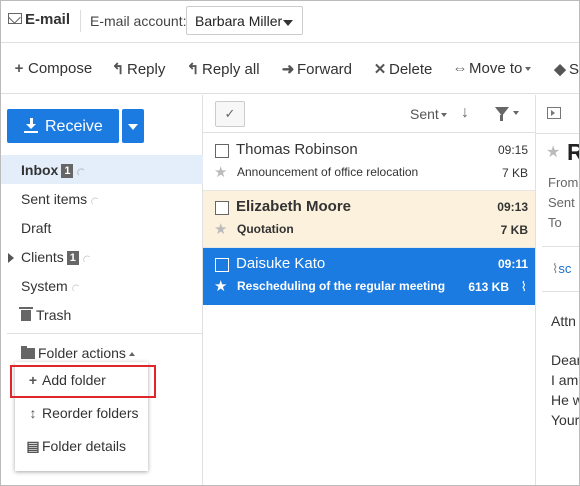 Image resolution: width=580 pixels, height=486 pixels. What do you see at coordinates (557, 133) in the screenshot?
I see `preview-header-divider` at bounding box center [557, 133].